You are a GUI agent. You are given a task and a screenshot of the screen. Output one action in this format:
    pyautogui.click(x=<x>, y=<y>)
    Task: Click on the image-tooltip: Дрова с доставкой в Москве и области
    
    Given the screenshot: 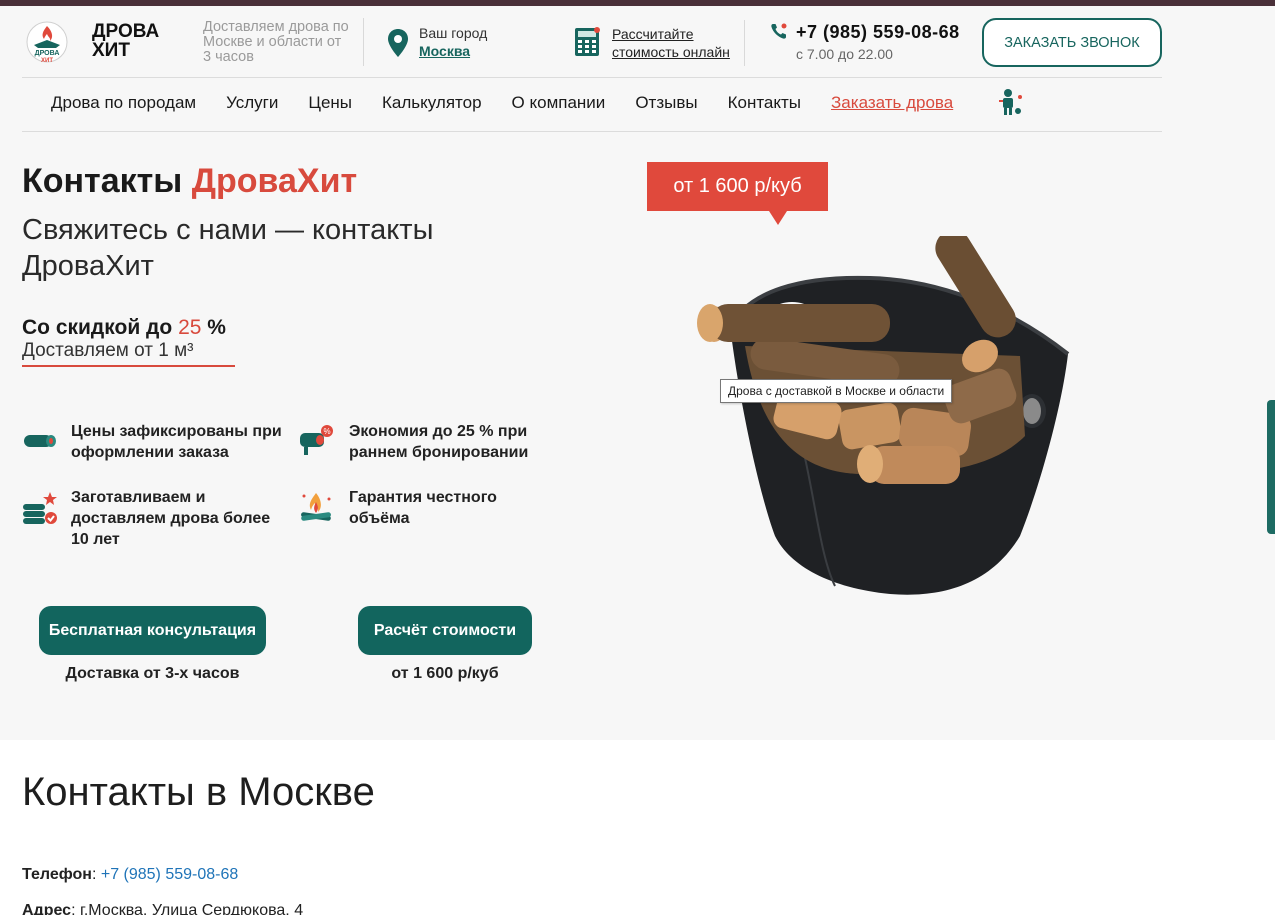 What is the action you would take?
    pyautogui.click(x=836, y=391)
    